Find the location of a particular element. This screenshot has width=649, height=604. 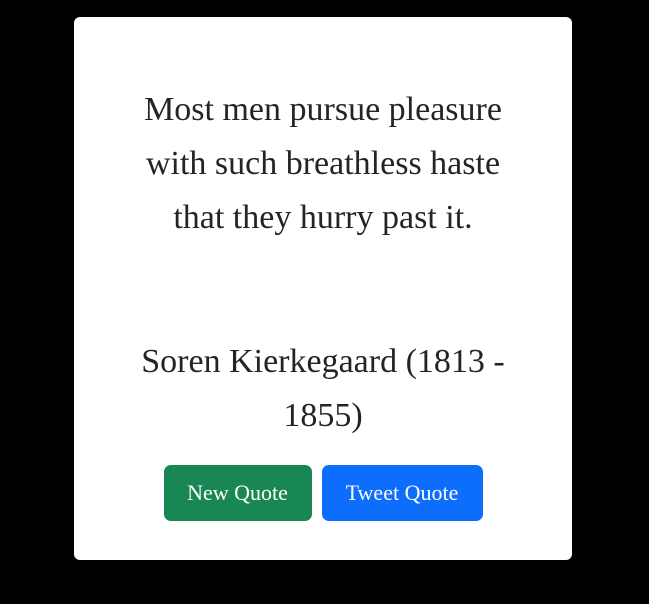

quote-author: Soren Kierkegaard (1813 - 1855) is located at coordinates (323, 388).